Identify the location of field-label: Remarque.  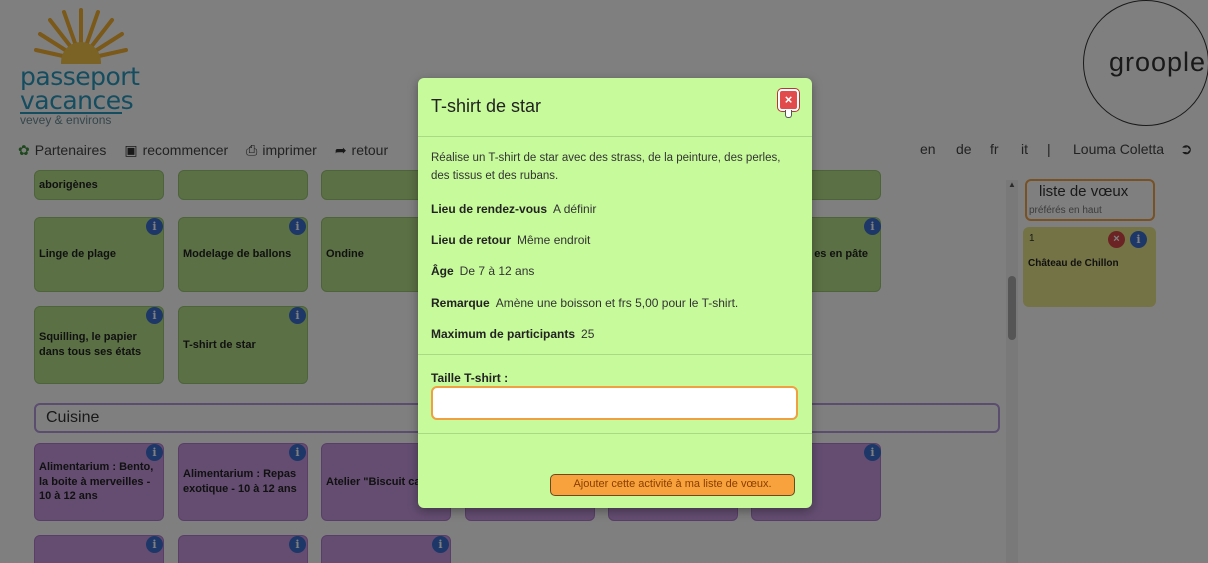
(460, 303).